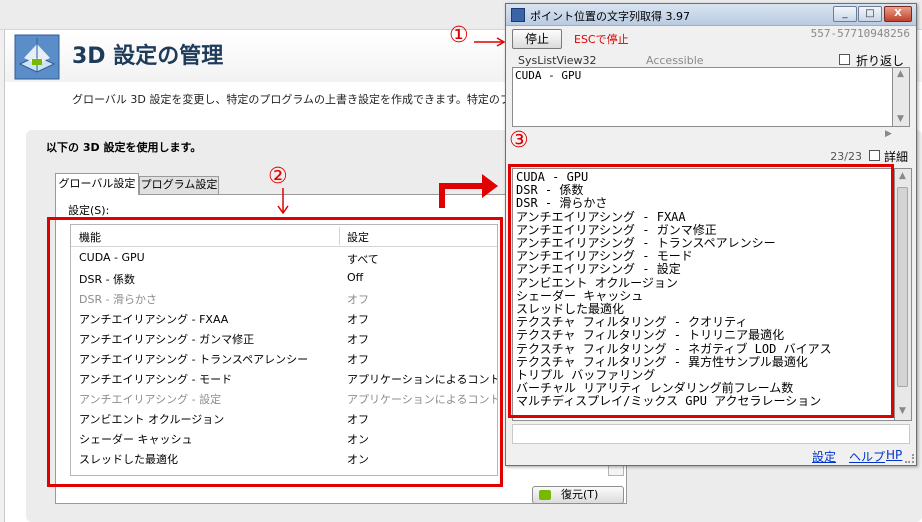 Image resolution: width=922 pixels, height=522 pixels. What do you see at coordinates (179, 185) in the screenshot?
I see `tab-program-settings: プログラム設定` at bounding box center [179, 185].